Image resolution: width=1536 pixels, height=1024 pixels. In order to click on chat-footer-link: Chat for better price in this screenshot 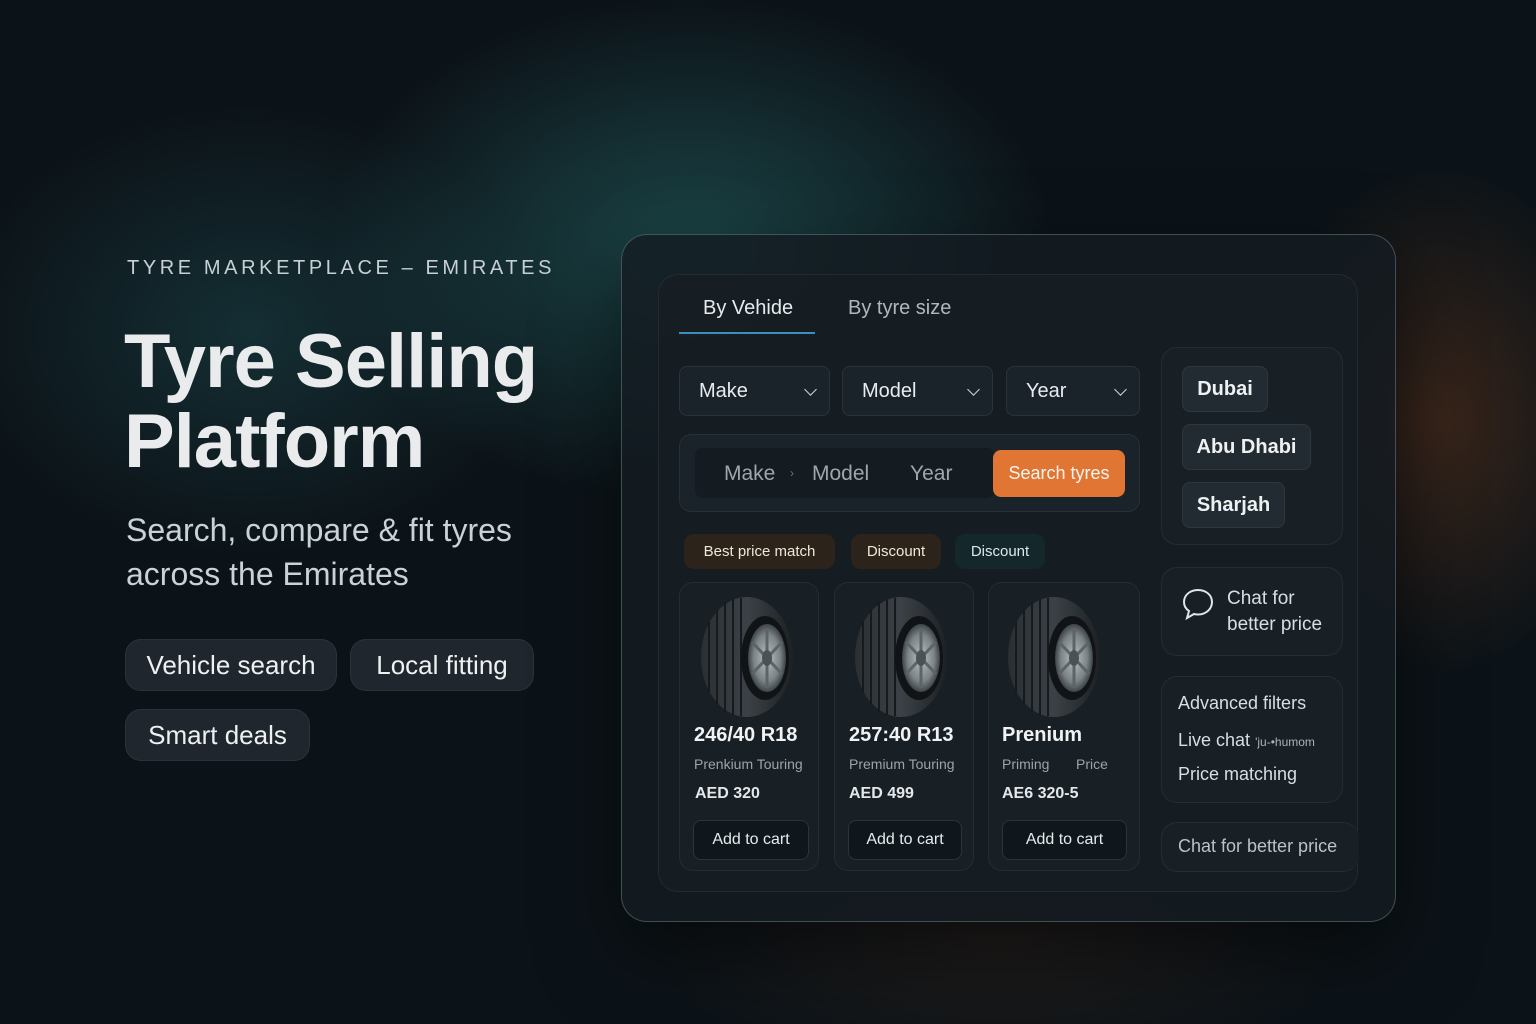, I will do `click(1257, 846)`.